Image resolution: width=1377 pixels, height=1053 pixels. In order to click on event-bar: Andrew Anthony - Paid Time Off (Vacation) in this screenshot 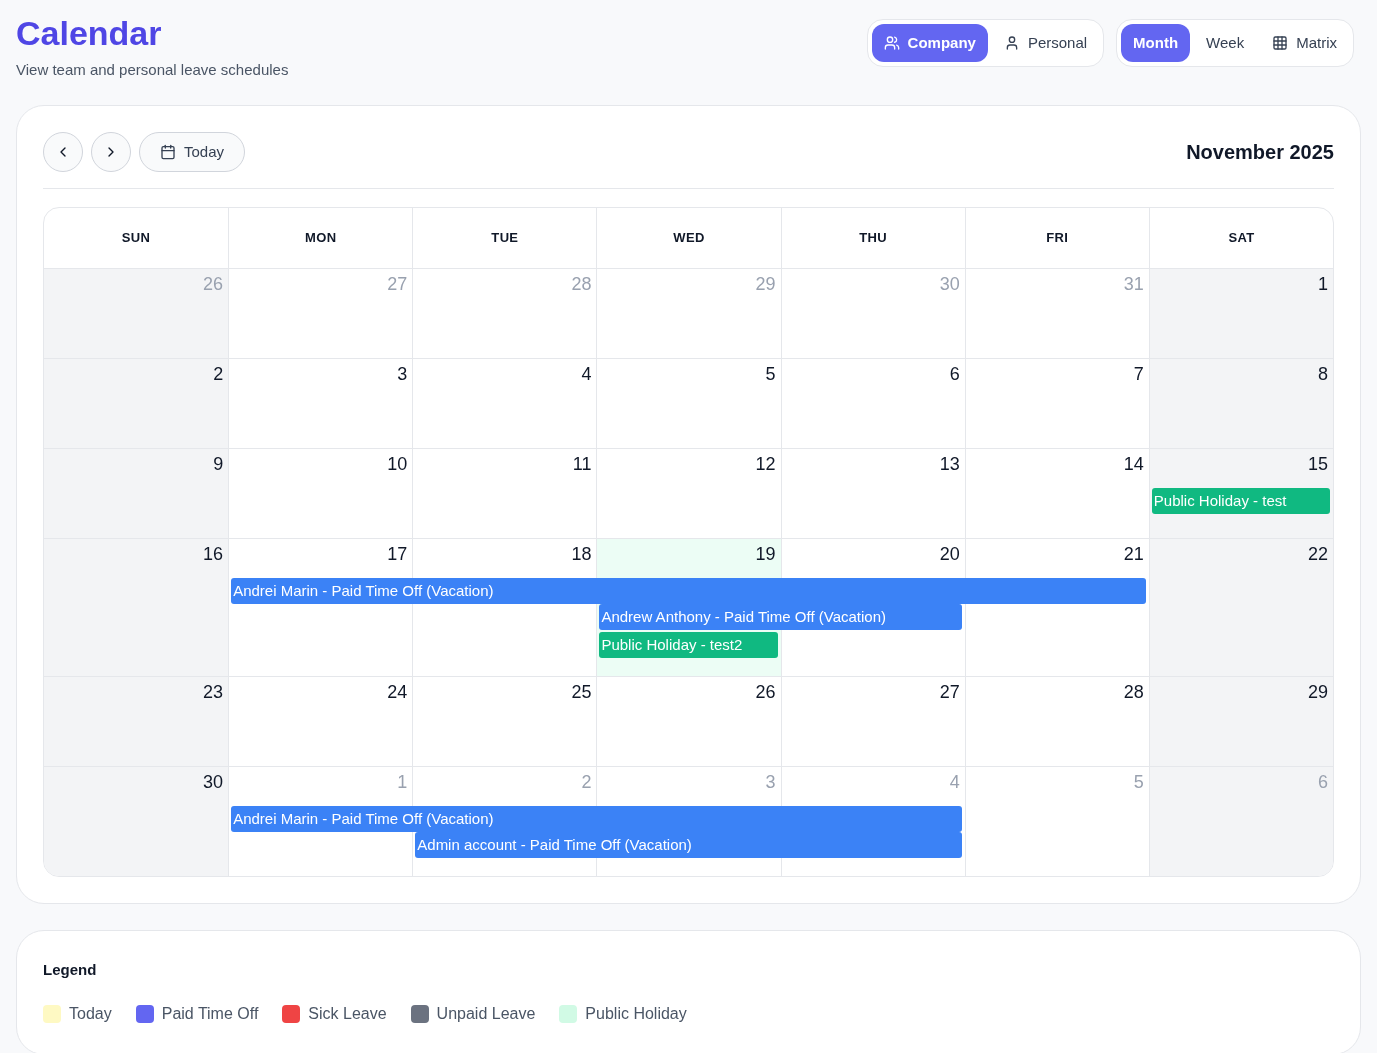, I will do `click(780, 617)`.